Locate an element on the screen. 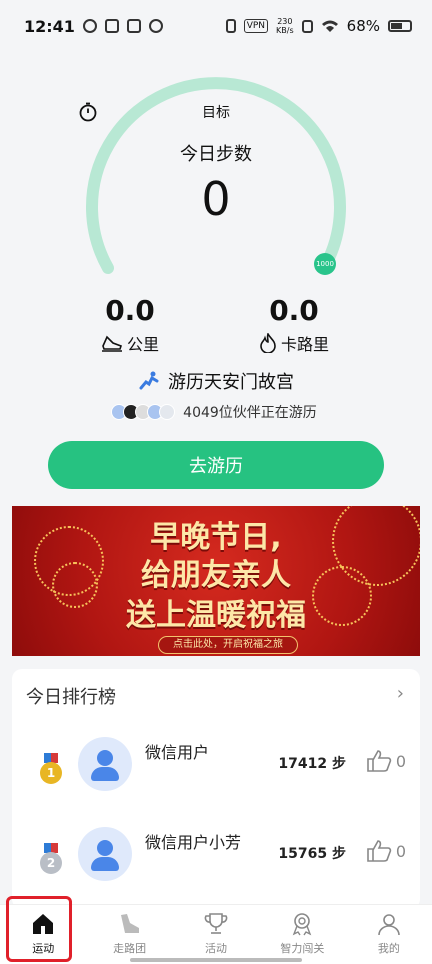  active-tab-highlight is located at coordinates (39, 929).